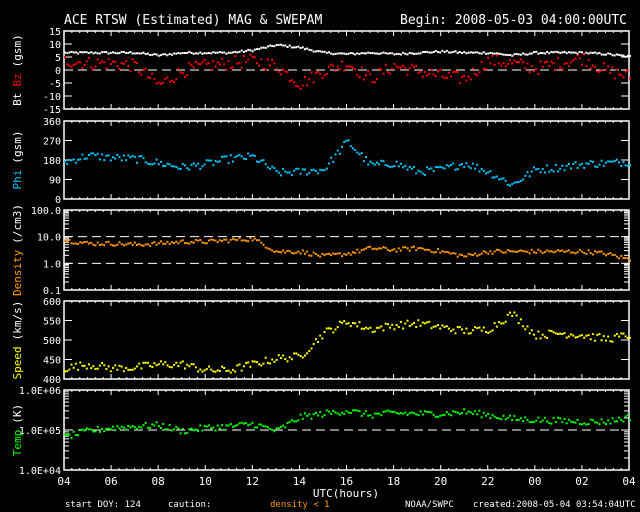 This screenshot has height=512, width=640. I want to click on y-tick-label: 1.0, so click(52, 264).